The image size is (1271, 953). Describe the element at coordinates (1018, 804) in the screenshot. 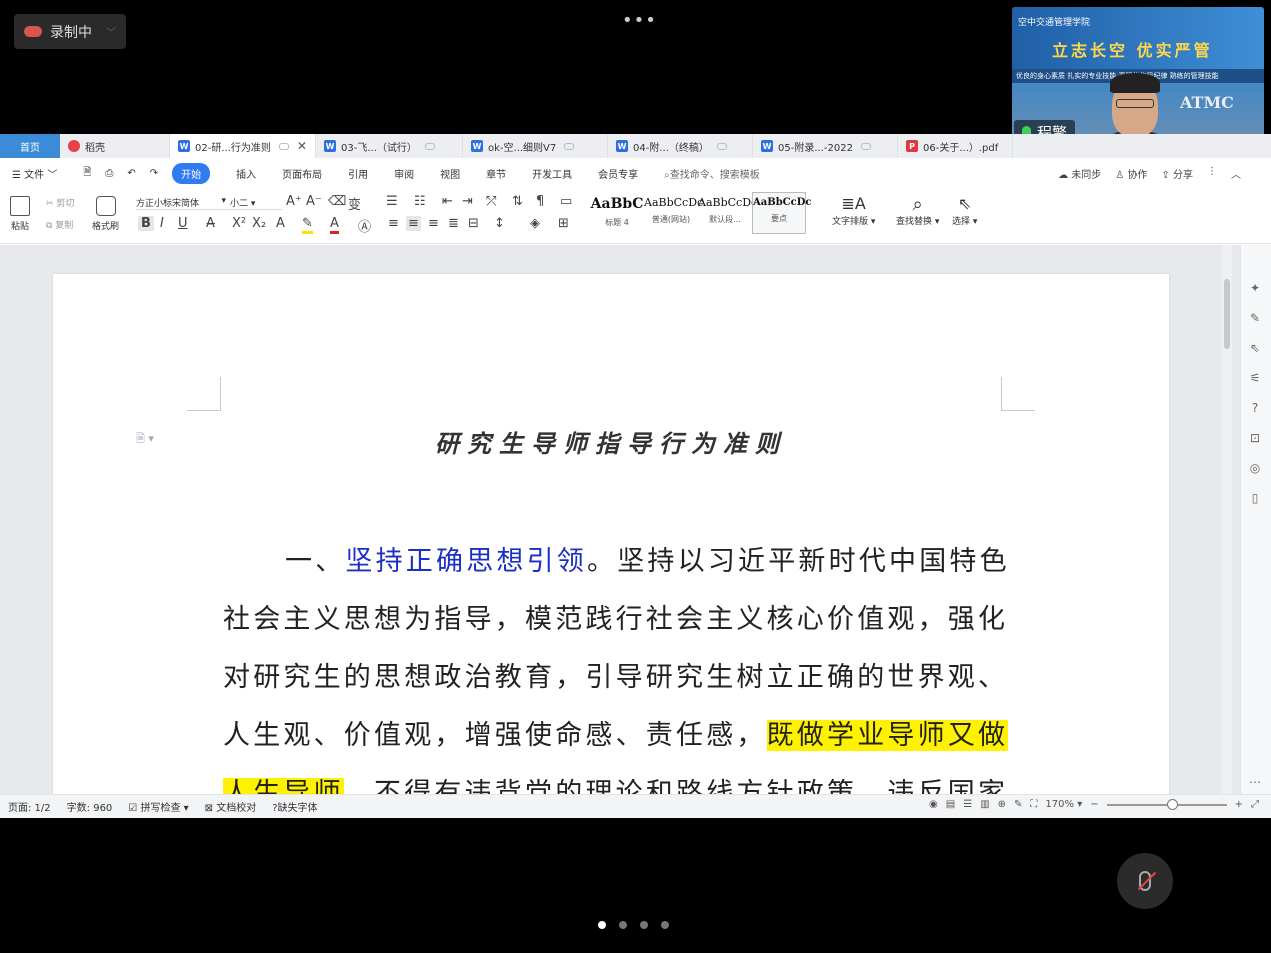

I see `write-mode-icon: ✎` at that location.